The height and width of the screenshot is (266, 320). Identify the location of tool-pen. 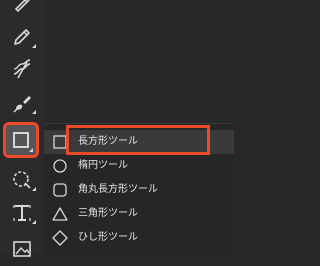
(22, 10).